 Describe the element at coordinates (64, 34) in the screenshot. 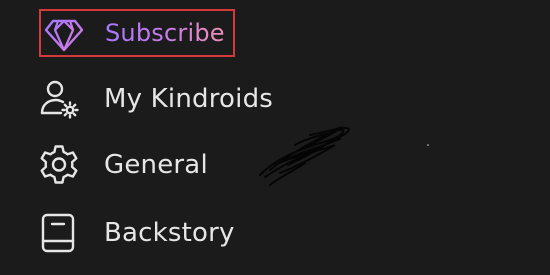

I see `diamond-icon` at that location.